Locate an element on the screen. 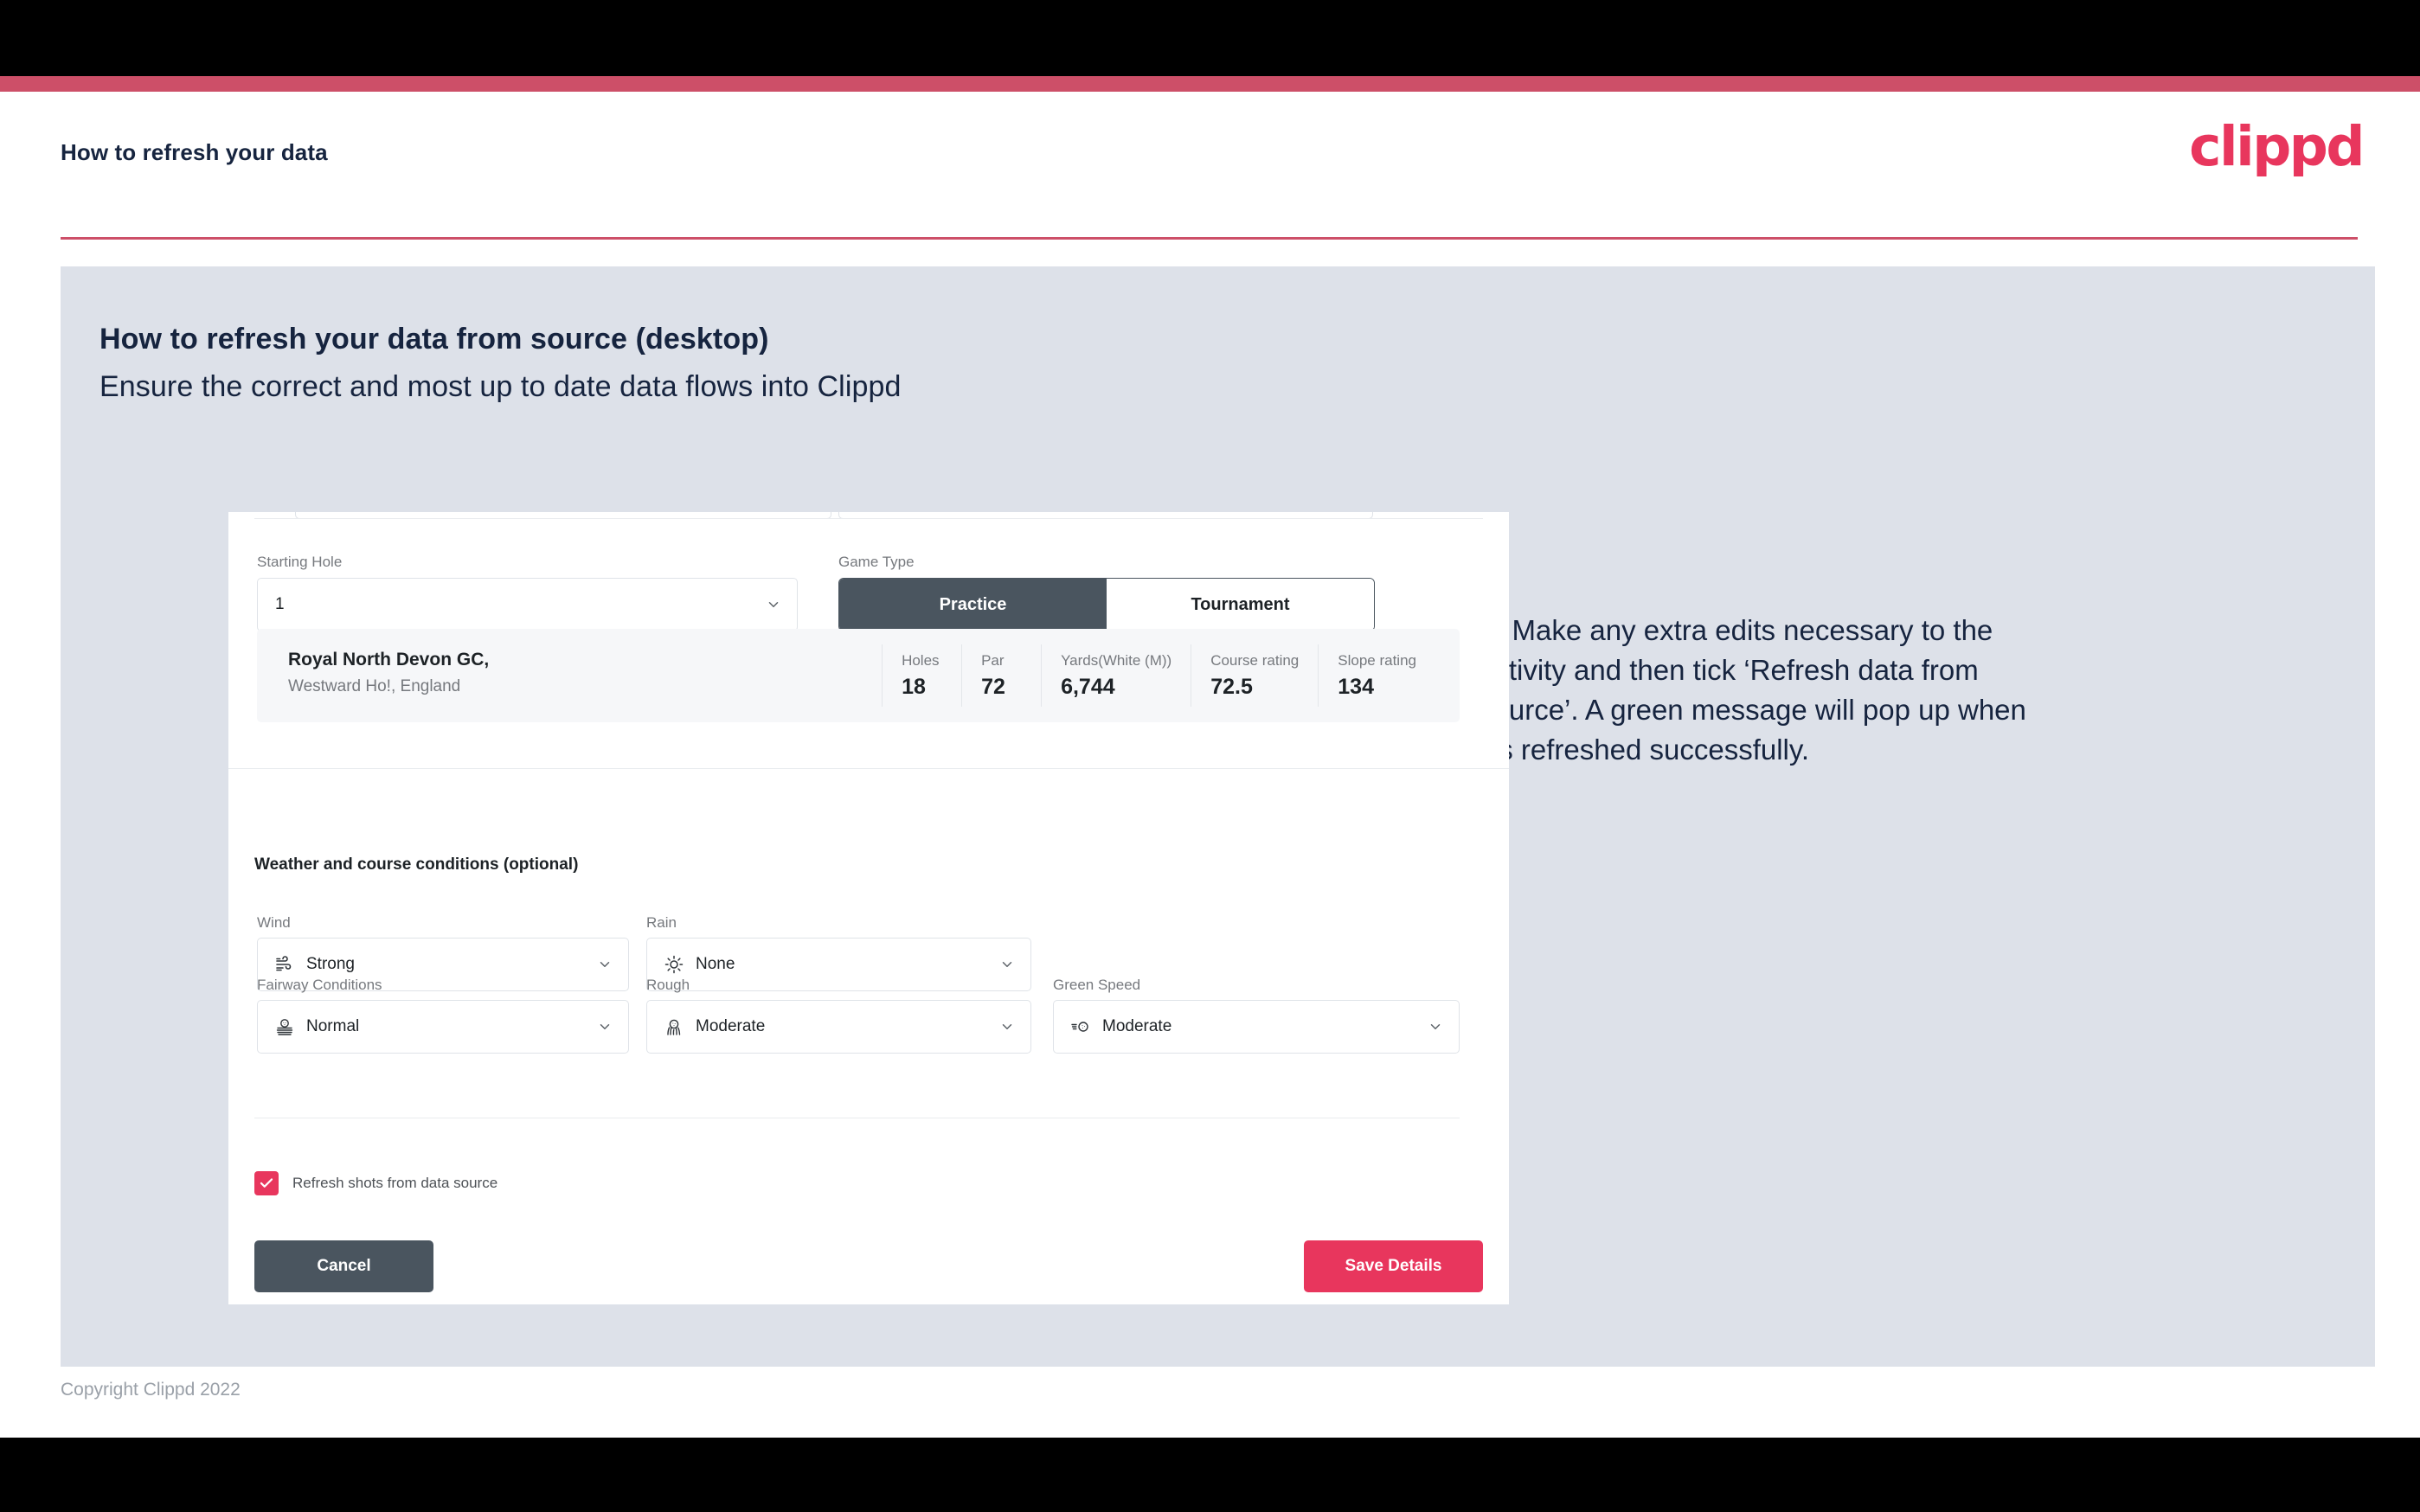 This screenshot has width=2420, height=1512. wind-value: Strong is located at coordinates (330, 964).